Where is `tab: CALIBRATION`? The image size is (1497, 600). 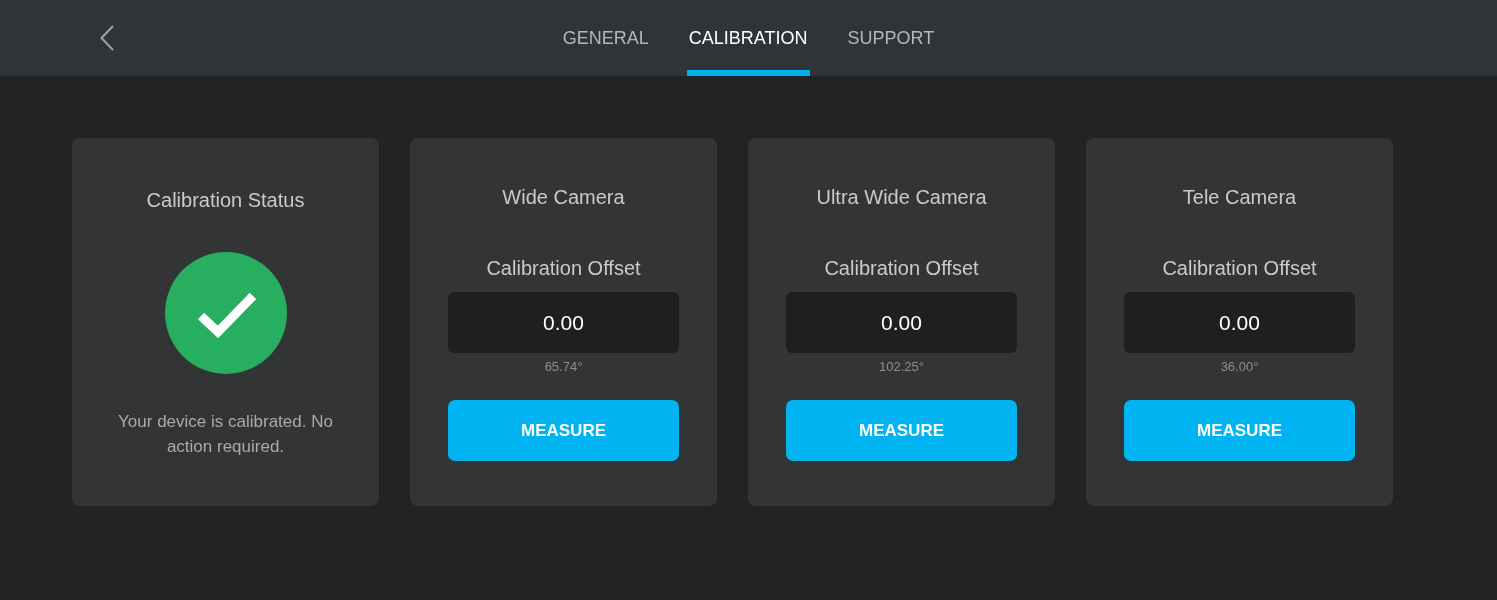
tab: CALIBRATION is located at coordinates (748, 38).